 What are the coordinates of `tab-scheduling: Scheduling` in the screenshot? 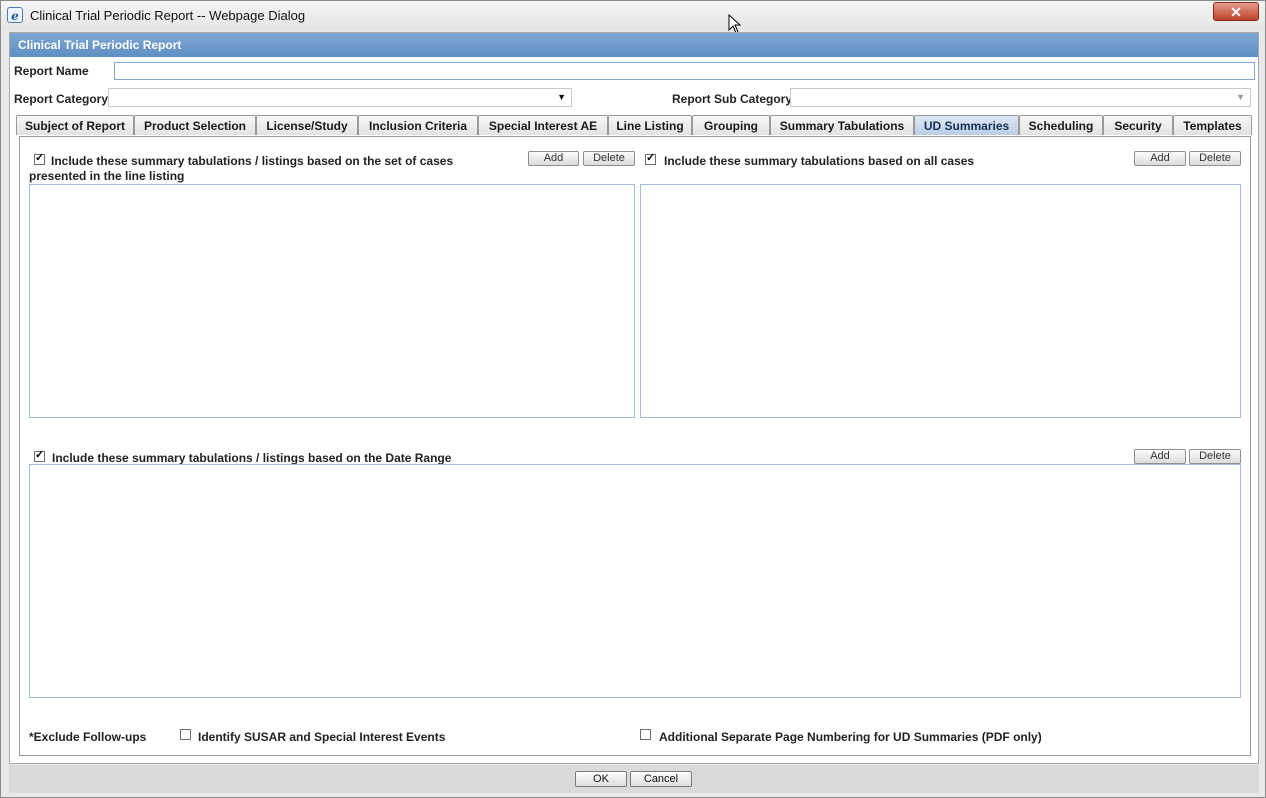 It's located at (1061, 125).